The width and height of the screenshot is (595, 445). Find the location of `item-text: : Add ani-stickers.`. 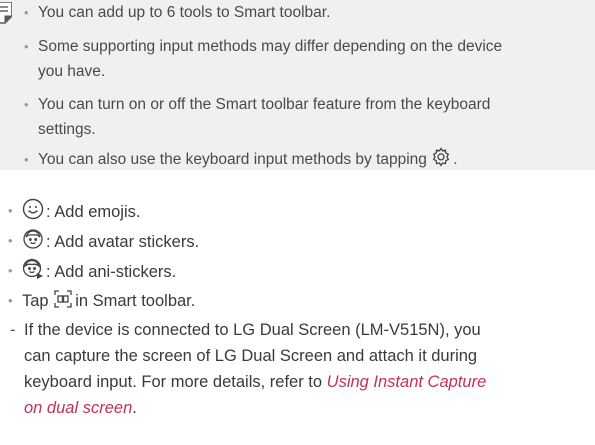

item-text: : Add ani-stickers. is located at coordinates (111, 272).